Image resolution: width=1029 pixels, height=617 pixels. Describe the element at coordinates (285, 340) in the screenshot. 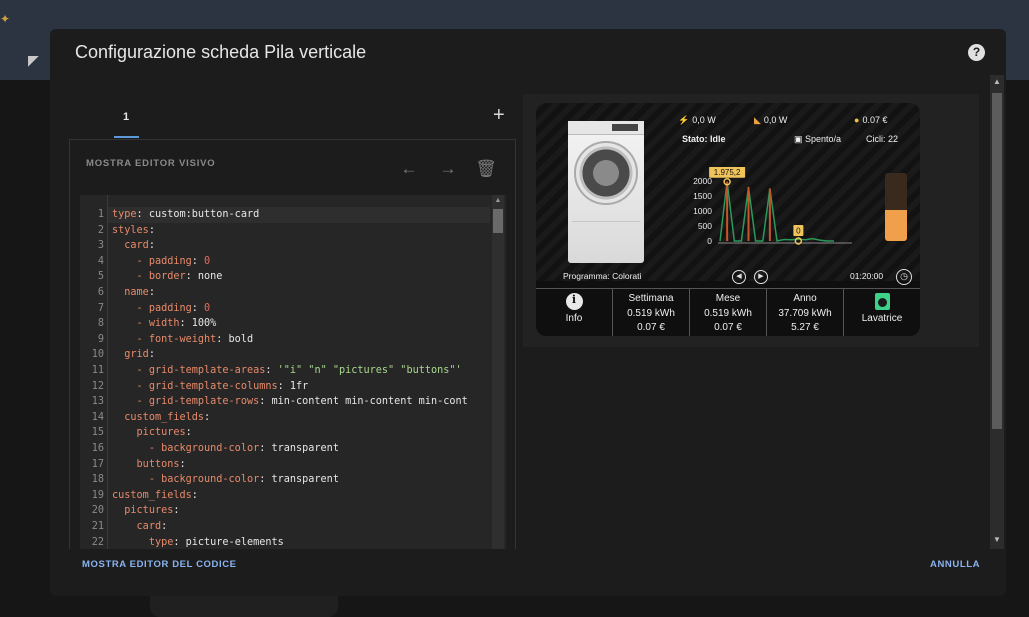

I see `code-line: 9 - font-weight: bold` at that location.